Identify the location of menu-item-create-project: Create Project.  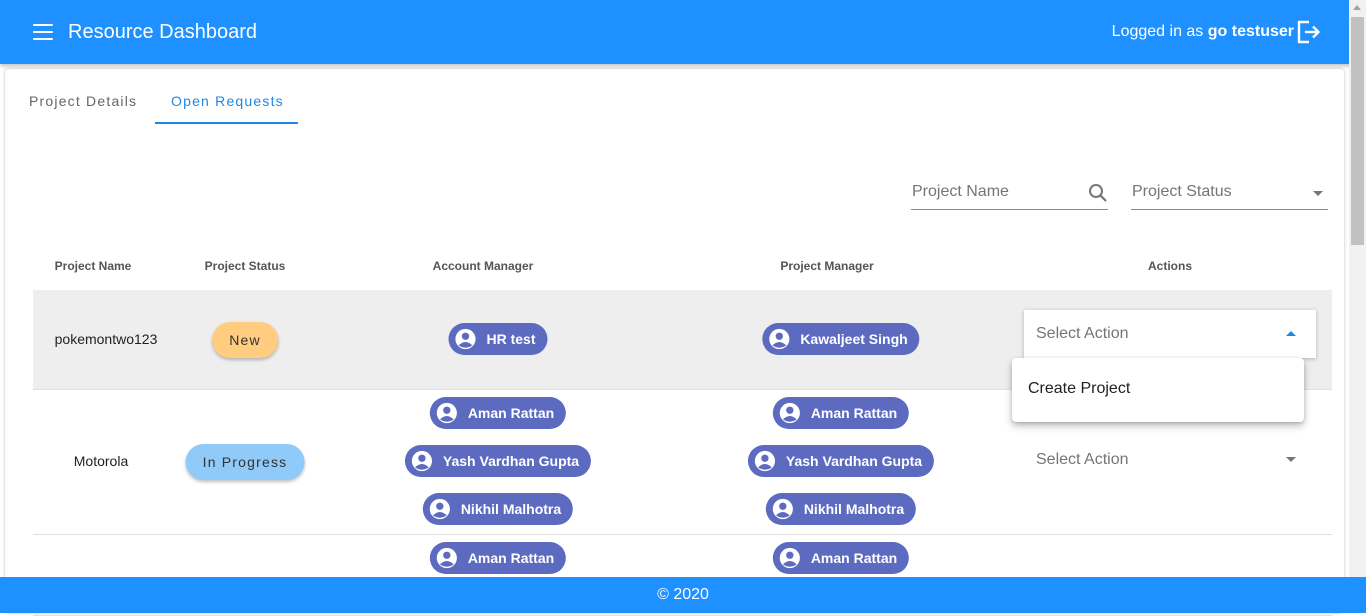
(1079, 389).